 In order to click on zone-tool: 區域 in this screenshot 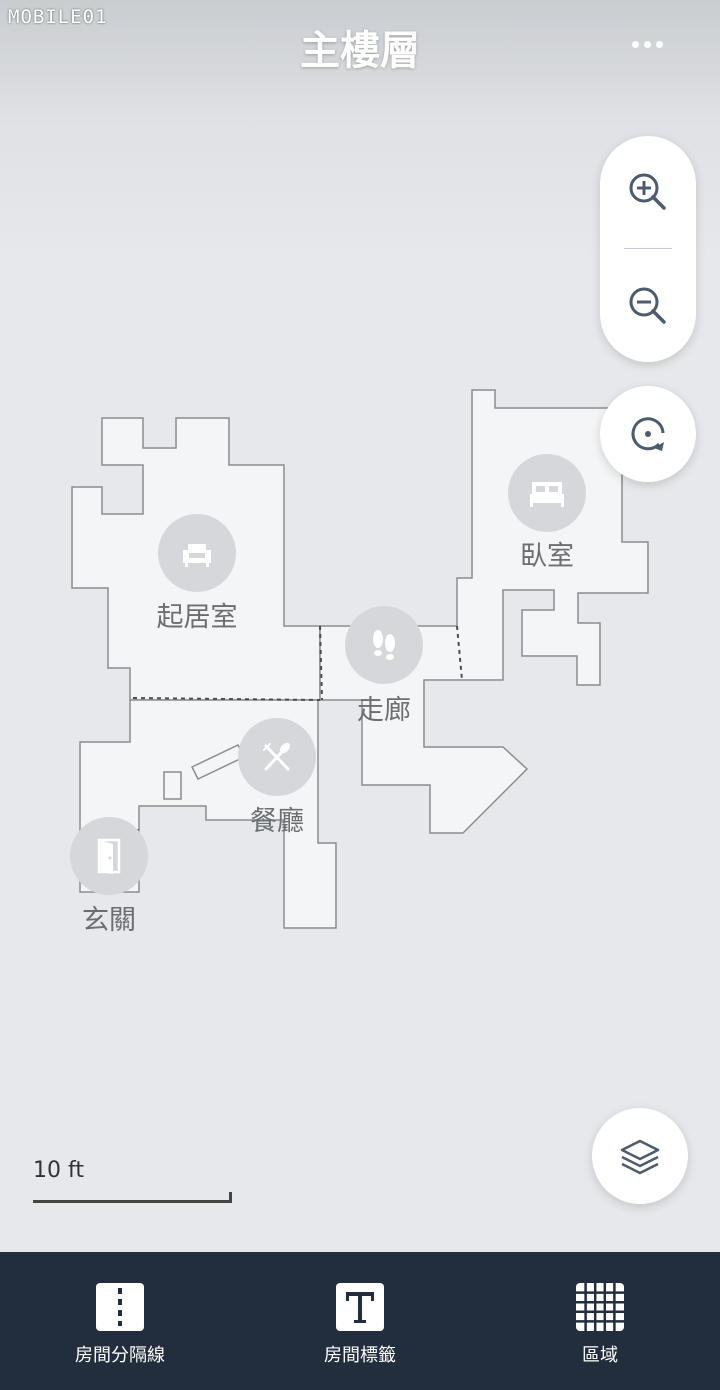, I will do `click(600, 1321)`.